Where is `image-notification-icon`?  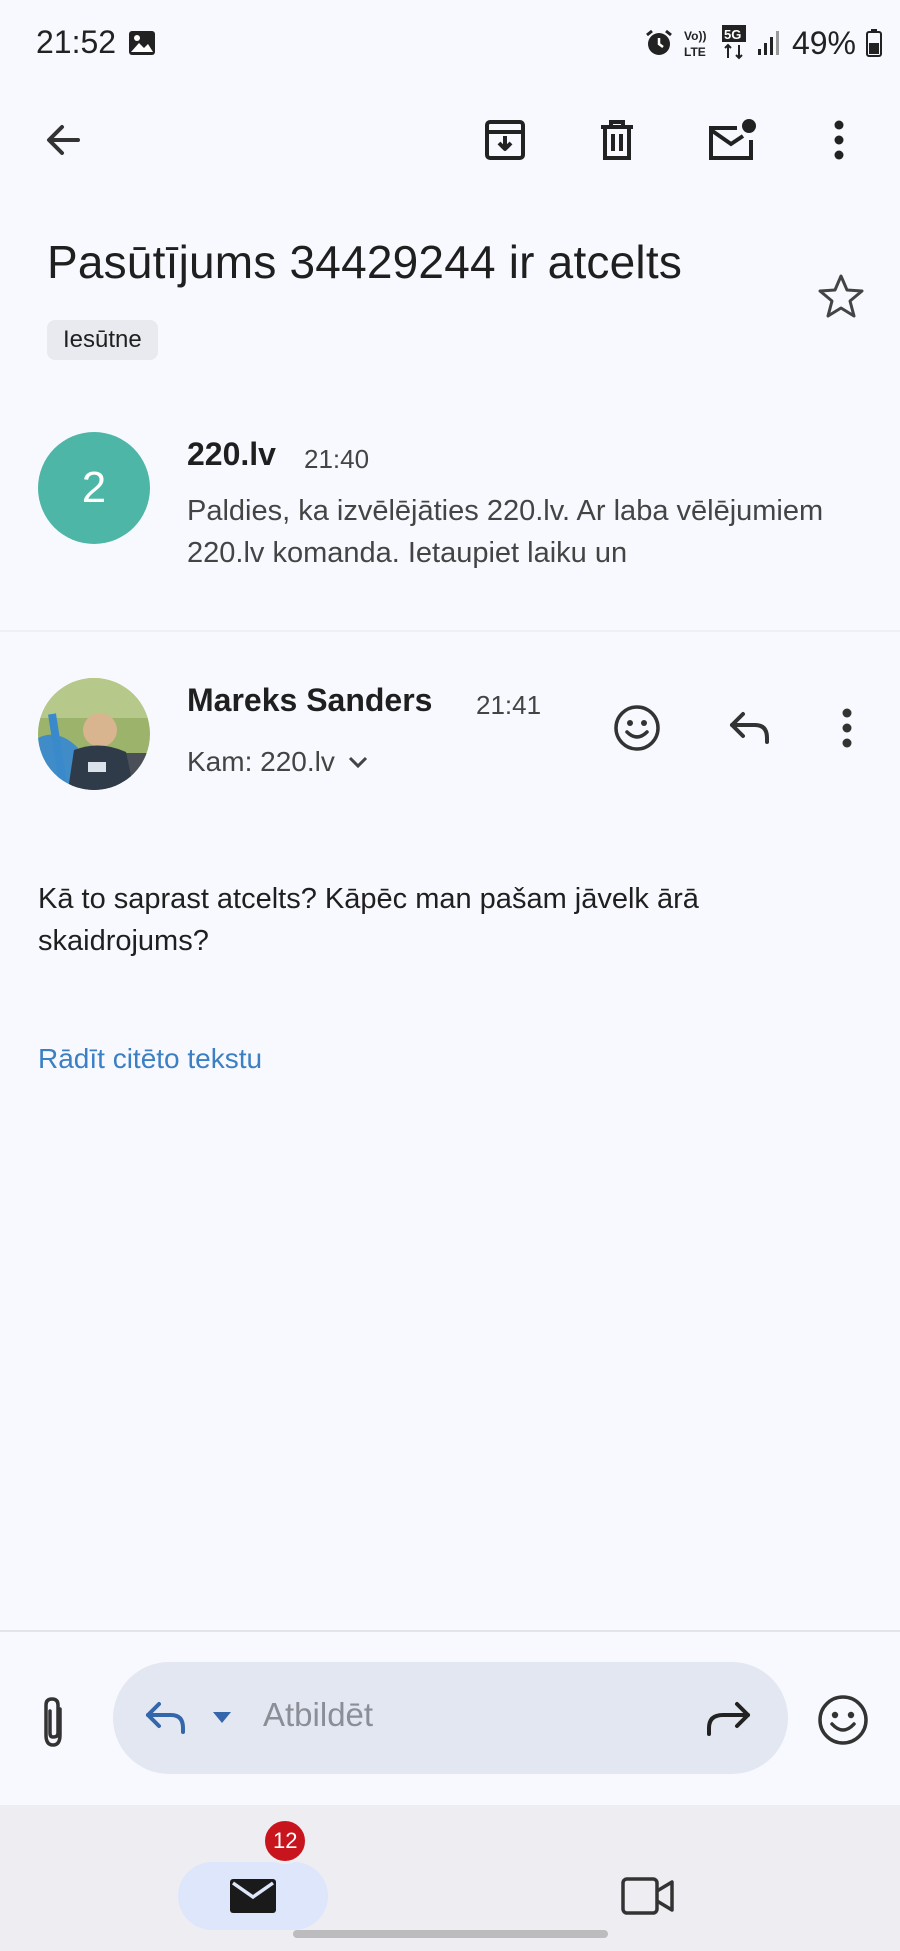
image-notification-icon is located at coordinates (142, 43).